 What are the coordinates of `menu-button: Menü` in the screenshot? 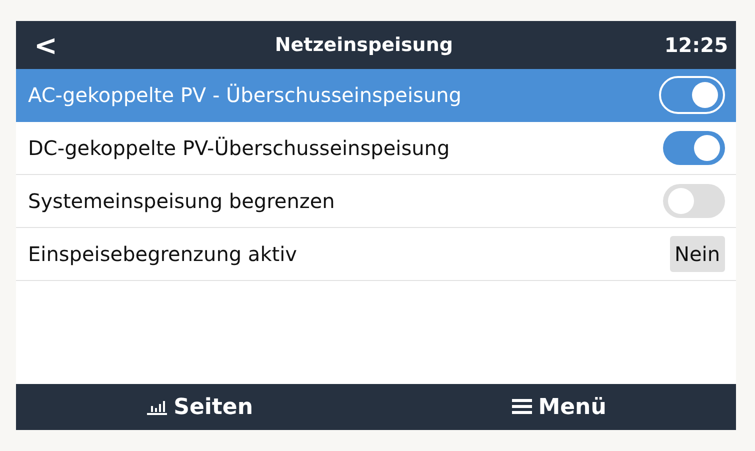 It's located at (559, 407).